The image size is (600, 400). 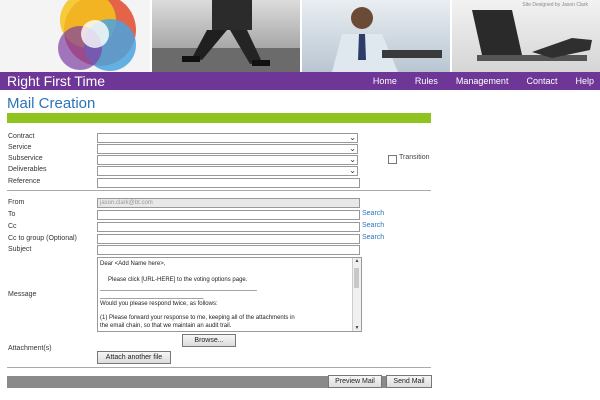 I want to click on nav-help-link: Help, so click(x=584, y=81).